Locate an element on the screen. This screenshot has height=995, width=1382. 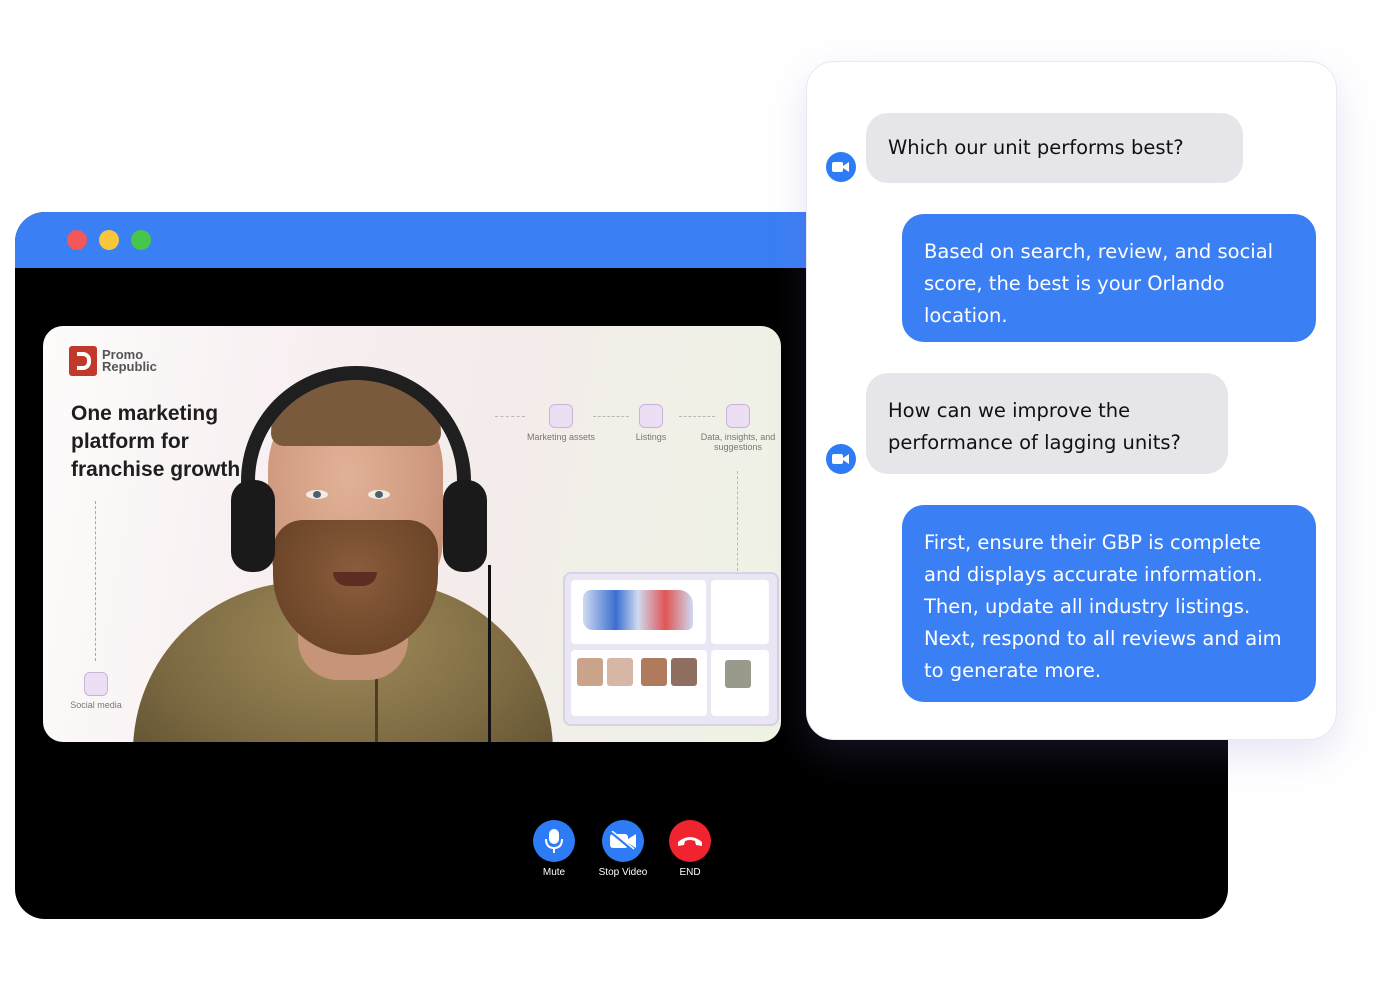
headphones-band is located at coordinates (356, 466).